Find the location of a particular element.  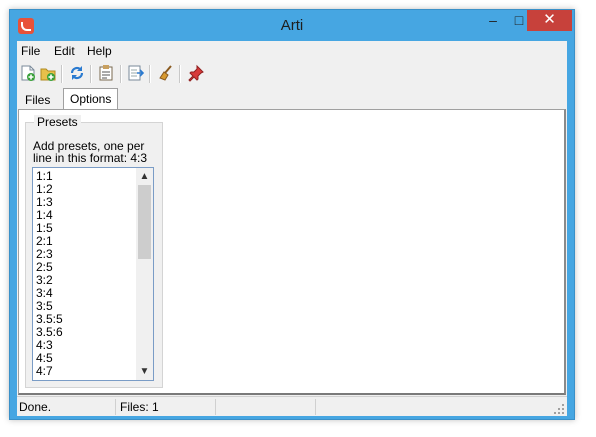

tab-options: Options is located at coordinates (91, 99).